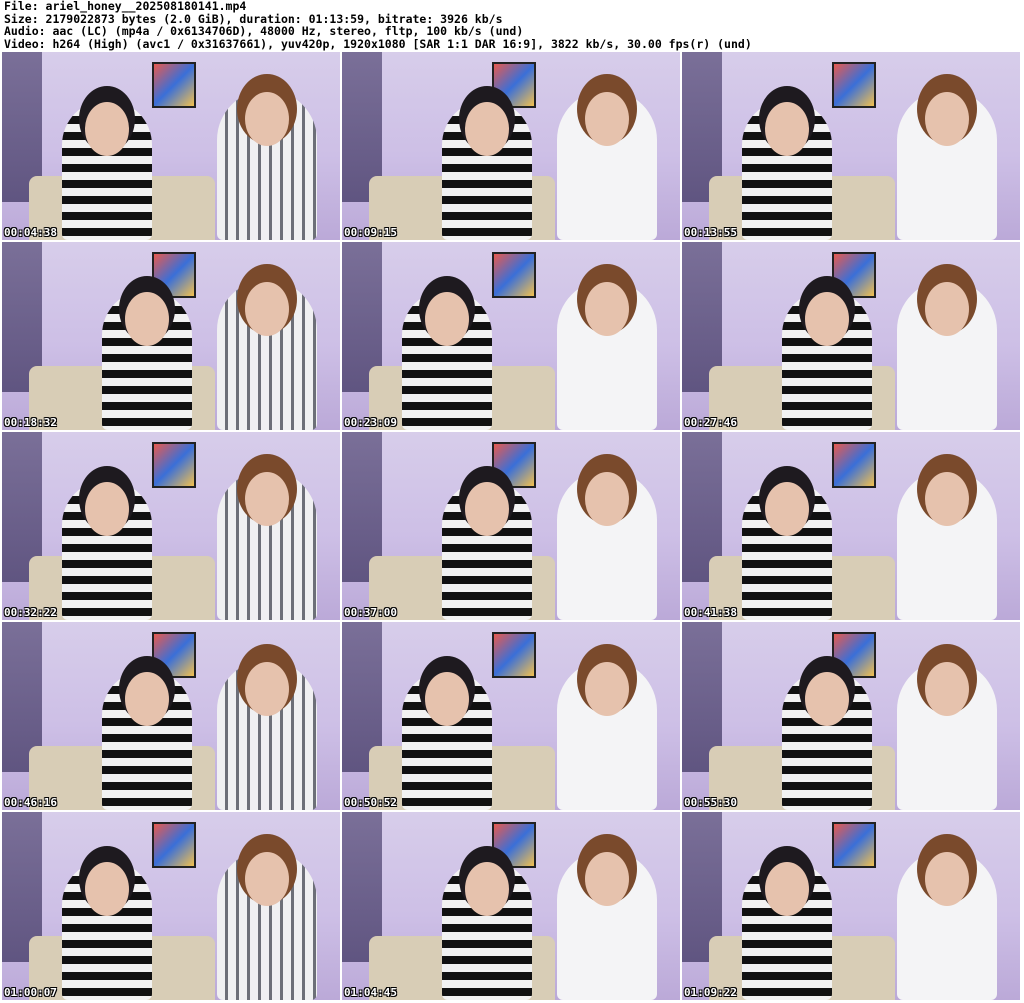  What do you see at coordinates (710, 232) in the screenshot?
I see `thumbnail-timestamp: 00:13:55` at bounding box center [710, 232].